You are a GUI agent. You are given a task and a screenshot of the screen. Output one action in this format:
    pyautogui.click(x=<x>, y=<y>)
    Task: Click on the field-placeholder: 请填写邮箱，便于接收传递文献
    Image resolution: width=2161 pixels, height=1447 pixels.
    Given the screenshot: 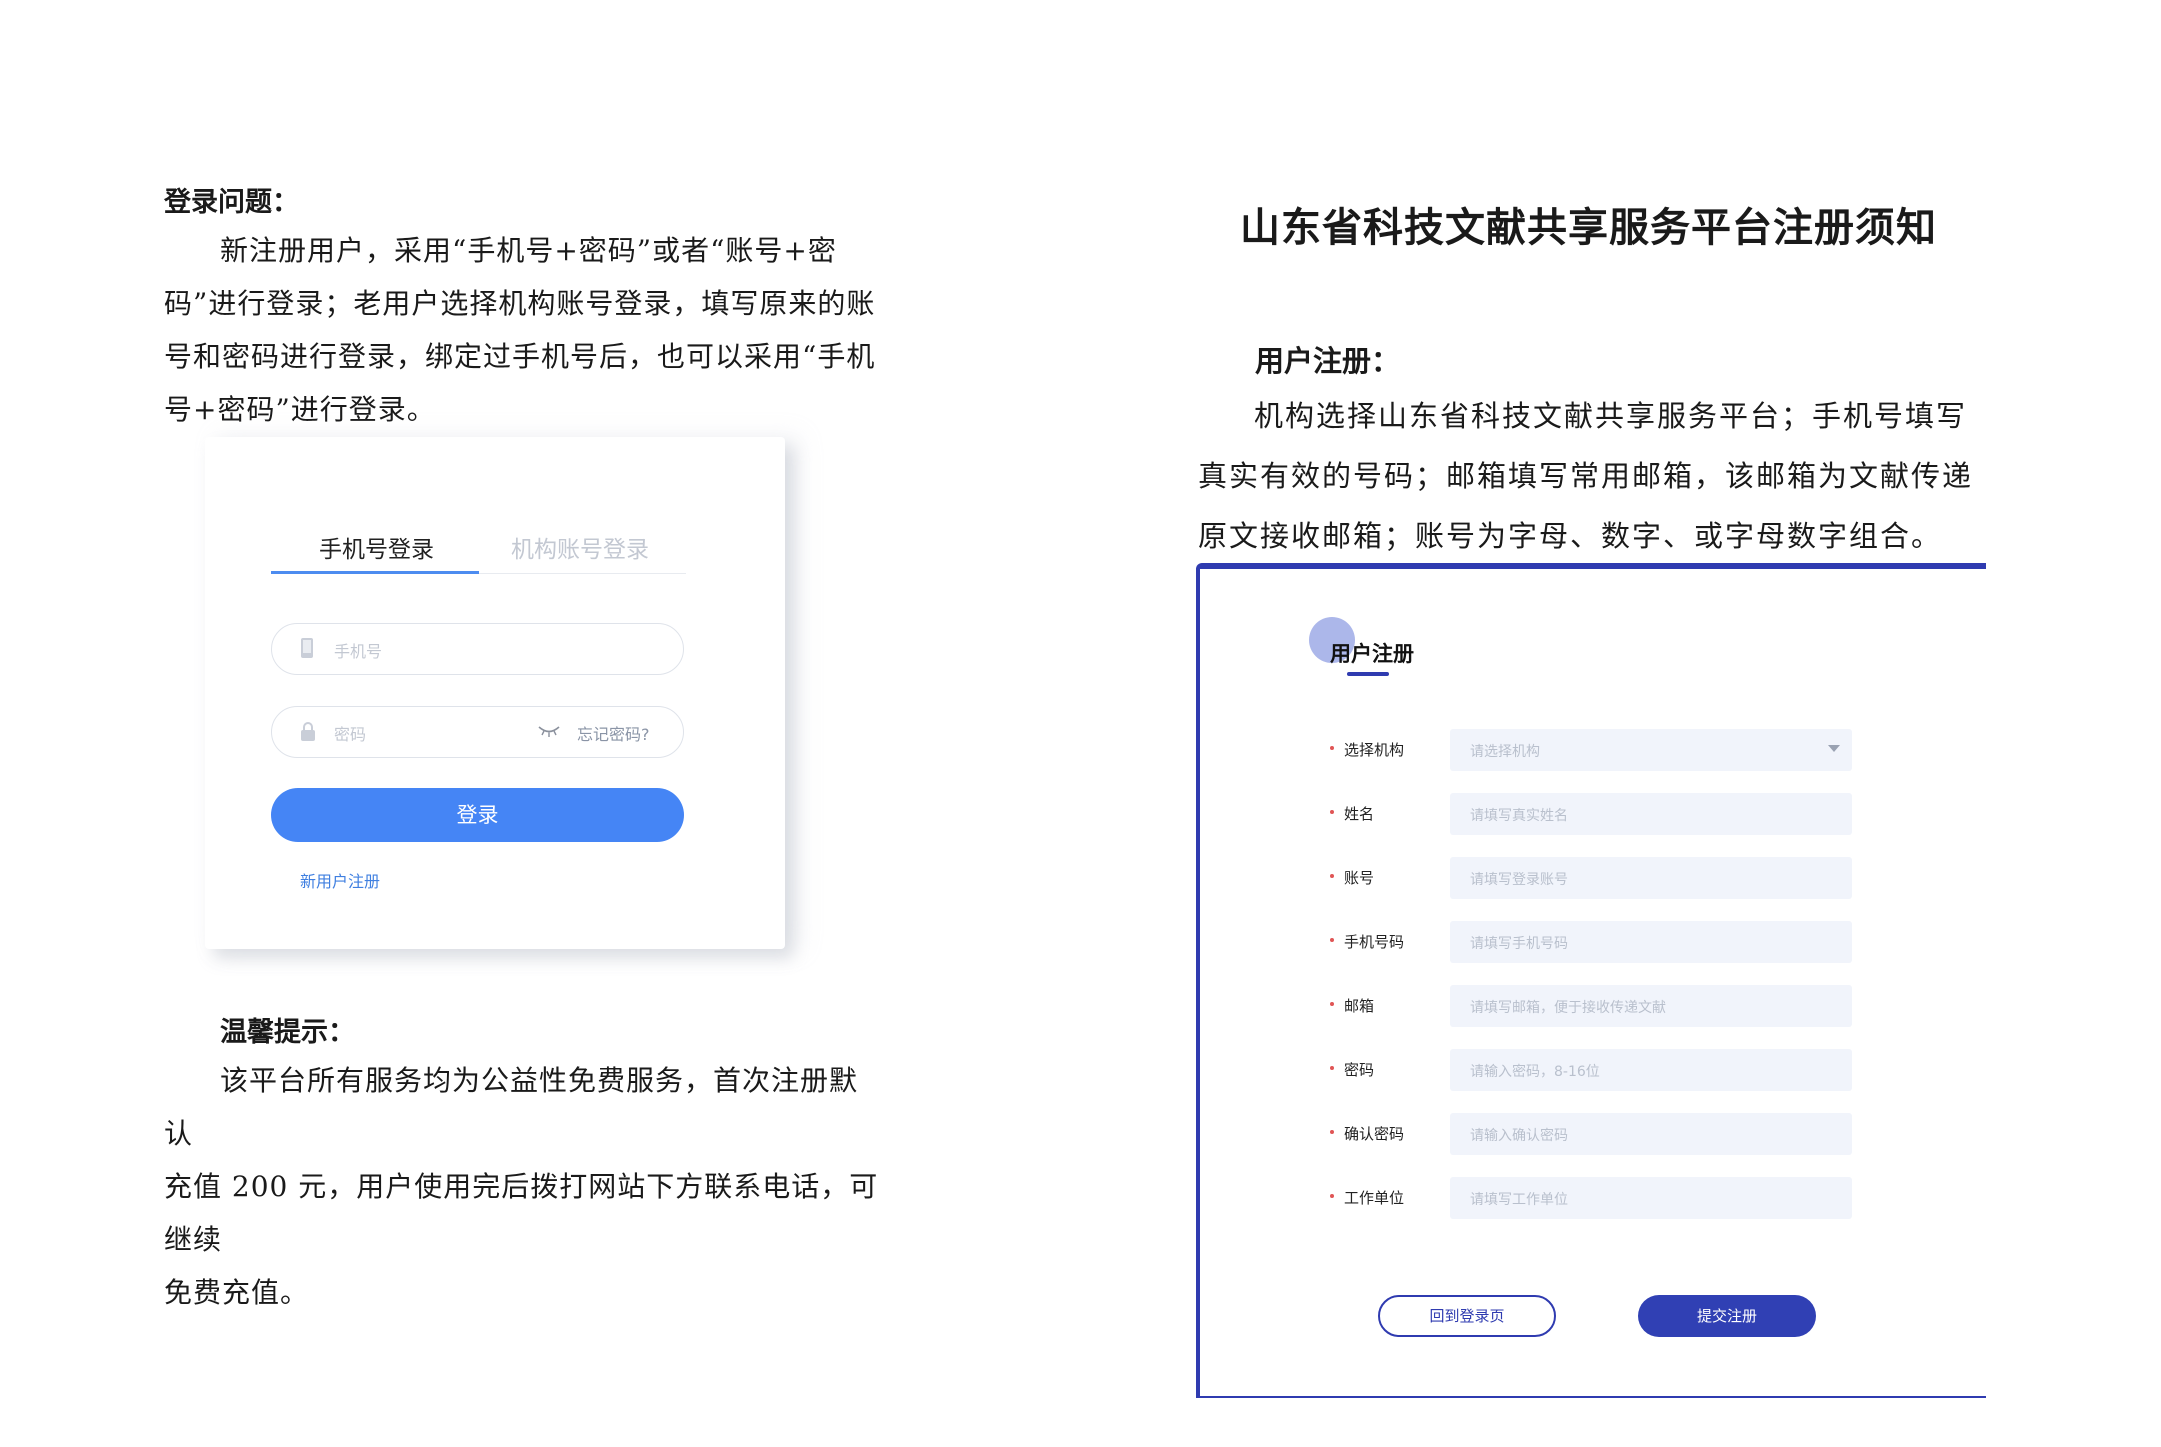 What is the action you would take?
    pyautogui.click(x=1568, y=1008)
    